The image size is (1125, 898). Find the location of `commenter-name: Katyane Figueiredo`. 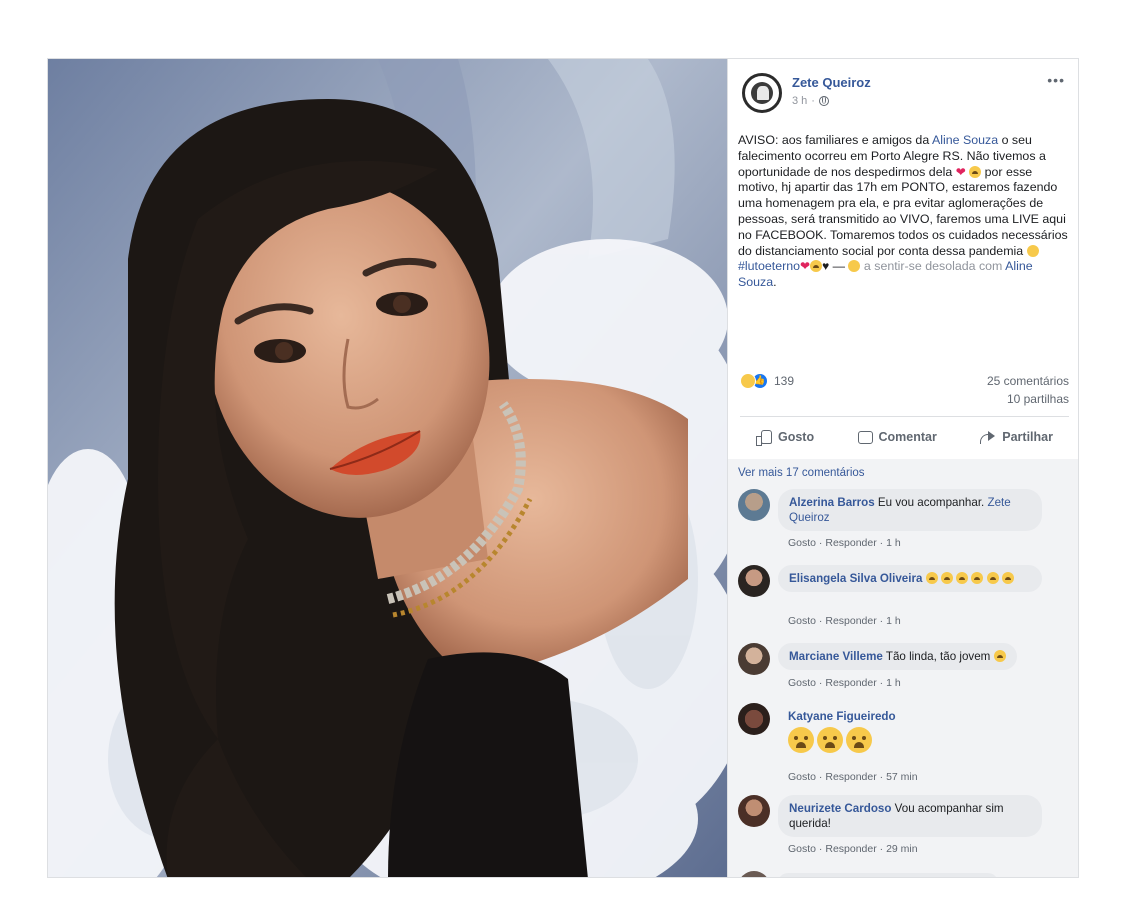

commenter-name: Katyane Figueiredo is located at coordinates (842, 716).